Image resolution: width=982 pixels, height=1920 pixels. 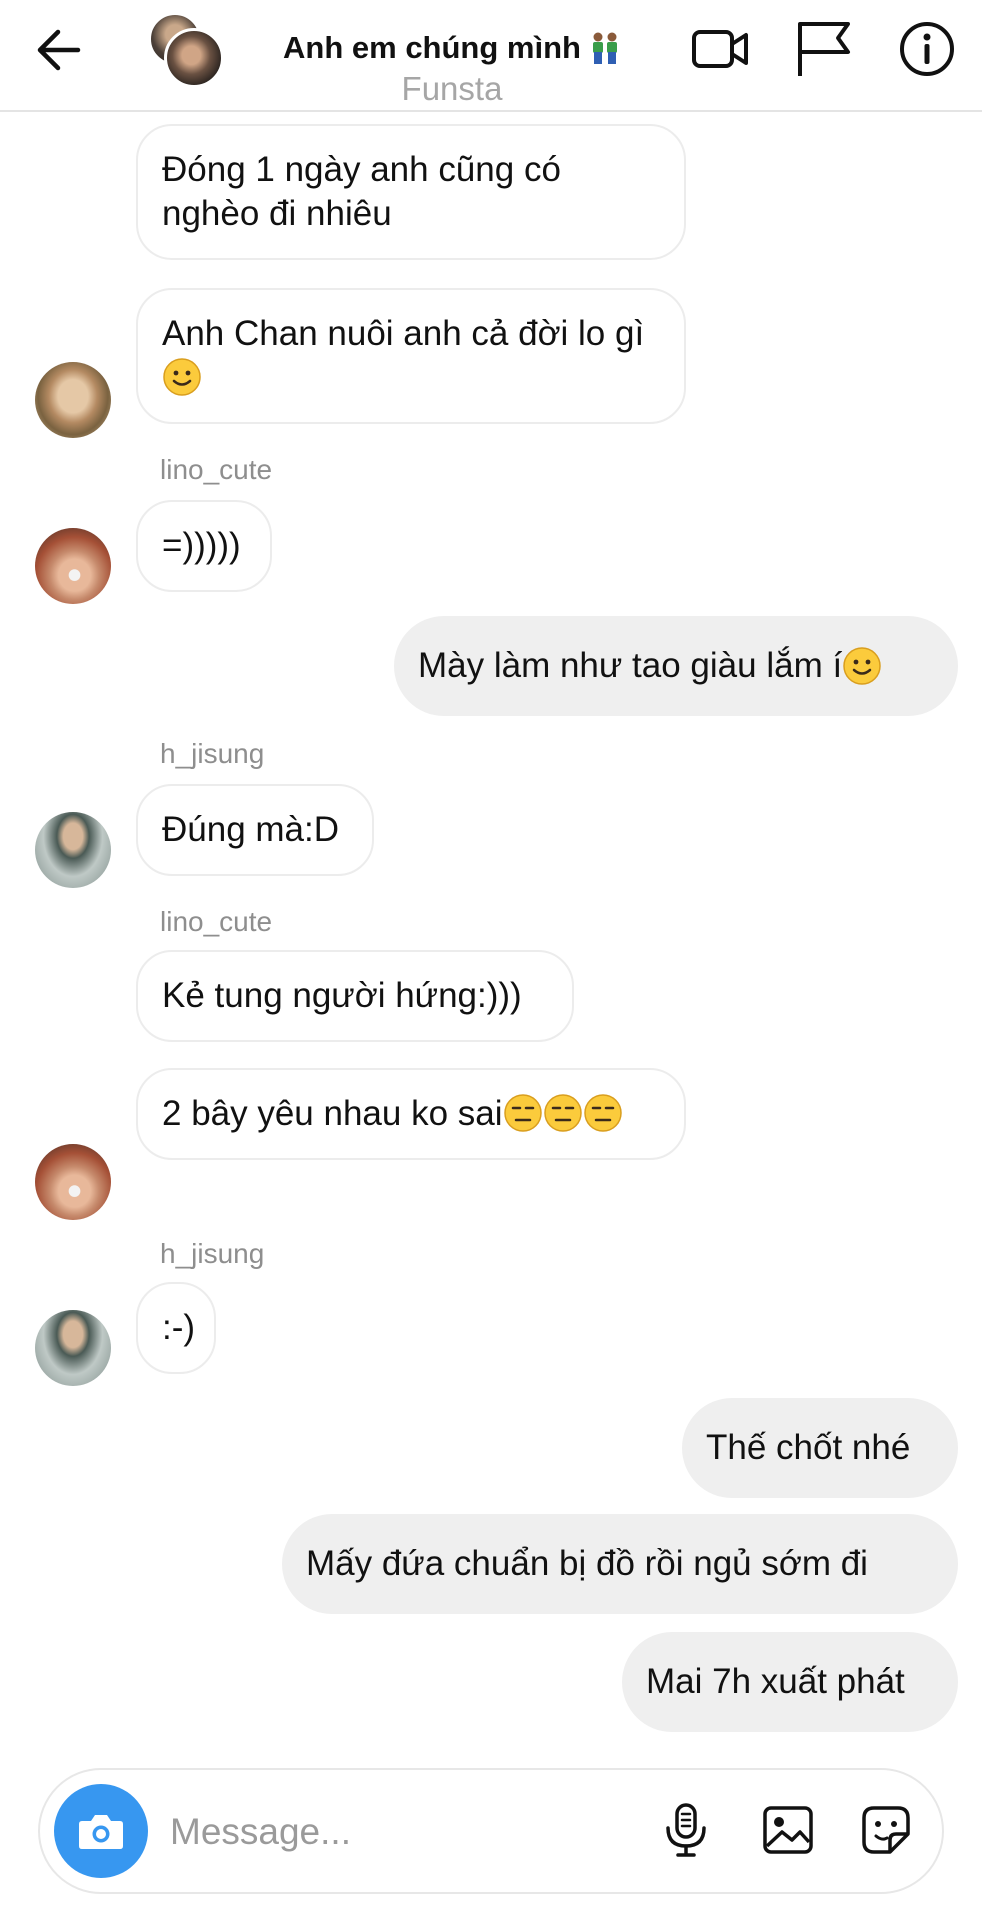 I want to click on chat-header: Anh em chúng mình Funsta, so click(x=491, y=56).